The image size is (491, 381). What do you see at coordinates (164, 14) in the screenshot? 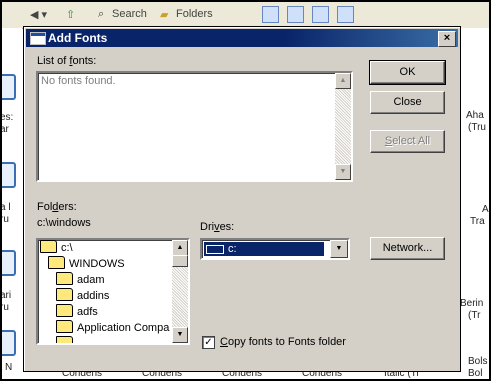
I see `folders-icon: ▰` at bounding box center [164, 14].